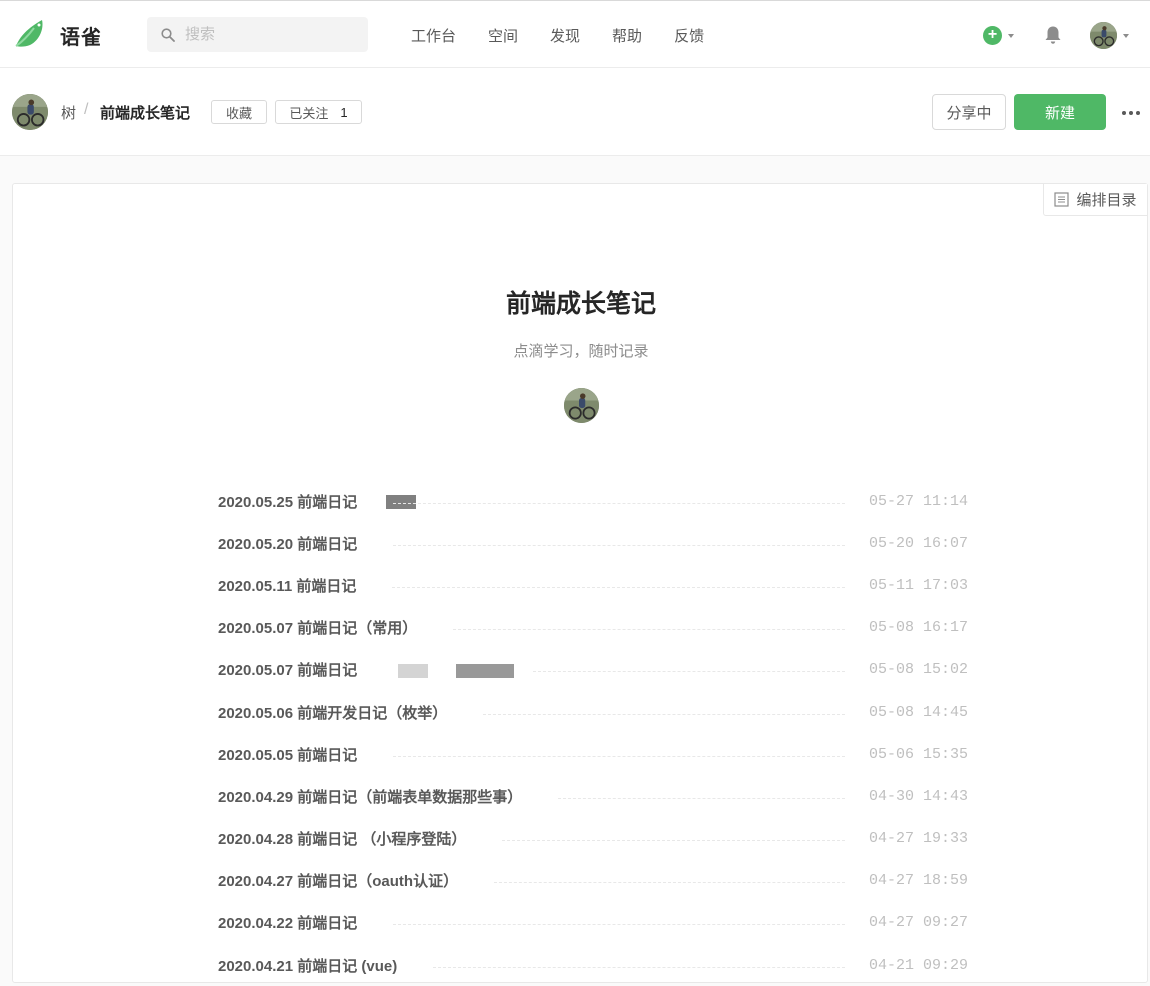  What do you see at coordinates (30, 34) in the screenshot?
I see `yuque-logo-icon` at bounding box center [30, 34].